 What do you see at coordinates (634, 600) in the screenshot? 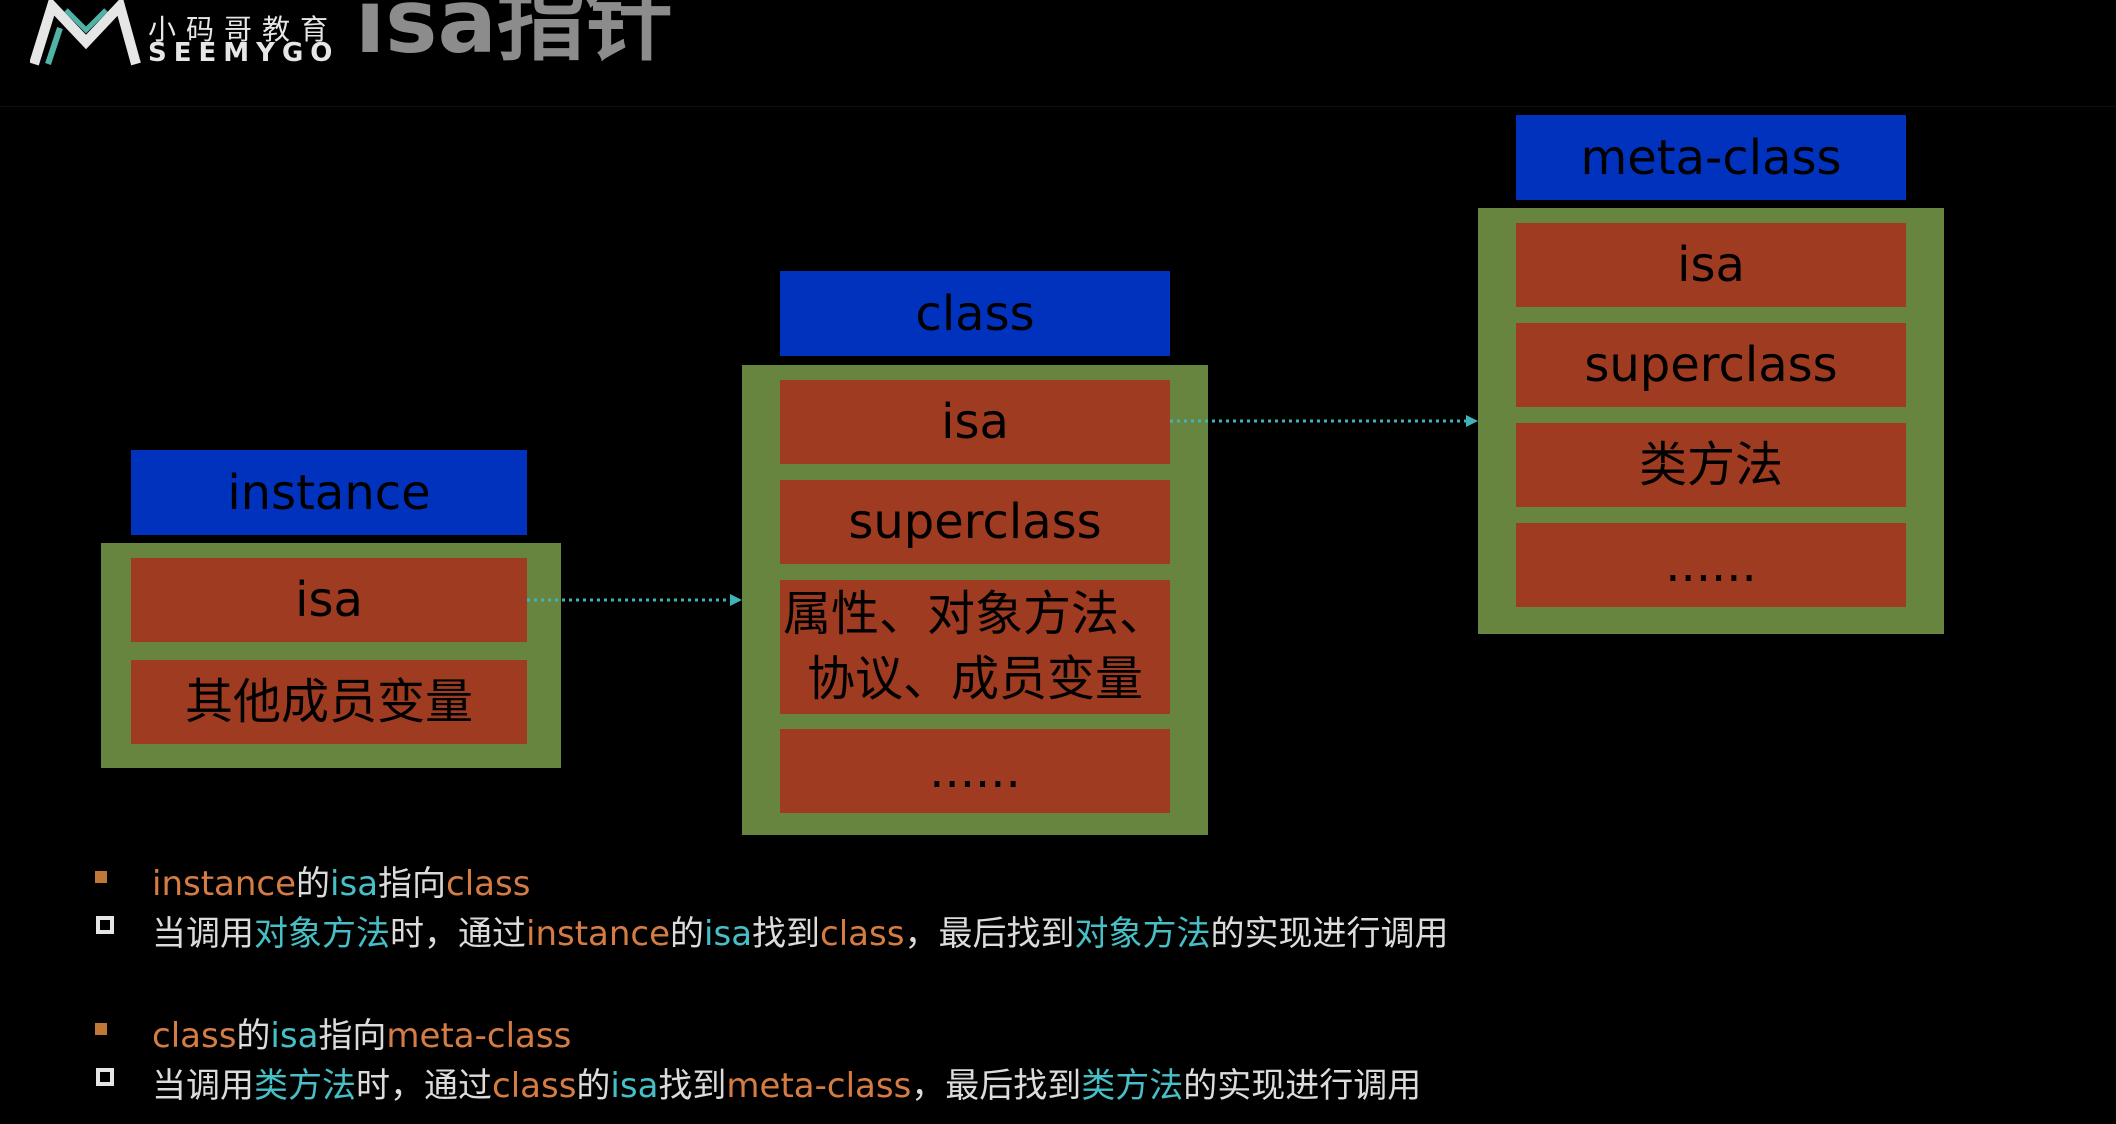
I see `arrow-instance-to-class` at bounding box center [634, 600].